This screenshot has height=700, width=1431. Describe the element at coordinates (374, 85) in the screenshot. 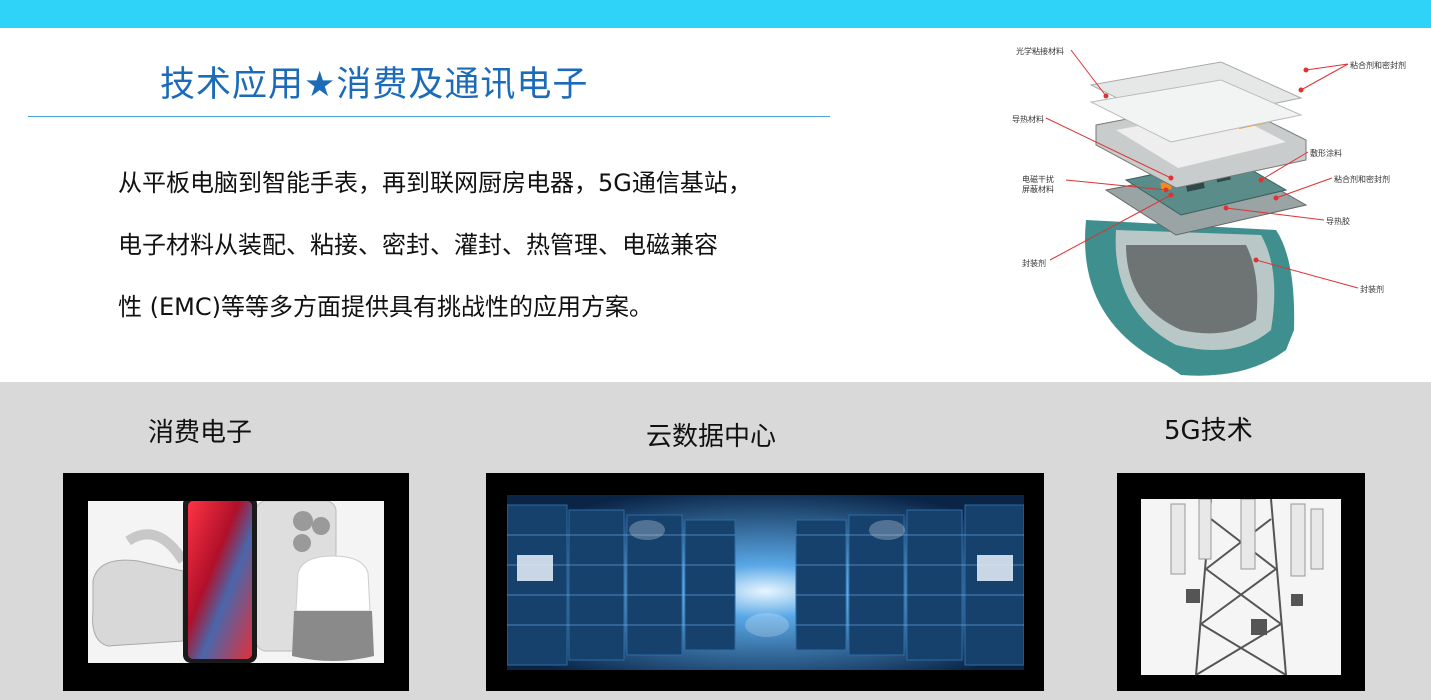

I see `page-title: 技术应用★消费及通讯电子` at that location.